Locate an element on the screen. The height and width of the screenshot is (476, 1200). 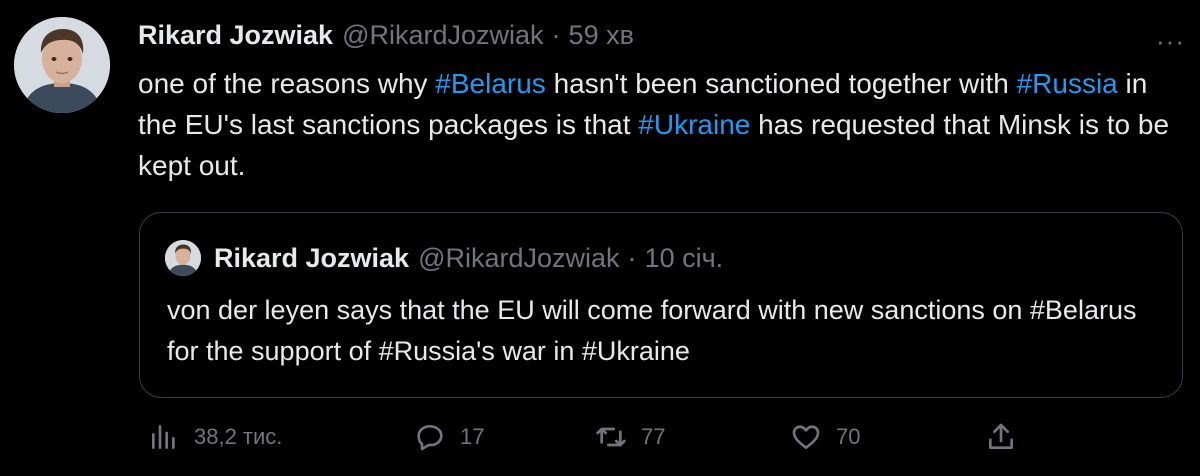
retweet-count: 77 is located at coordinates (653, 436).